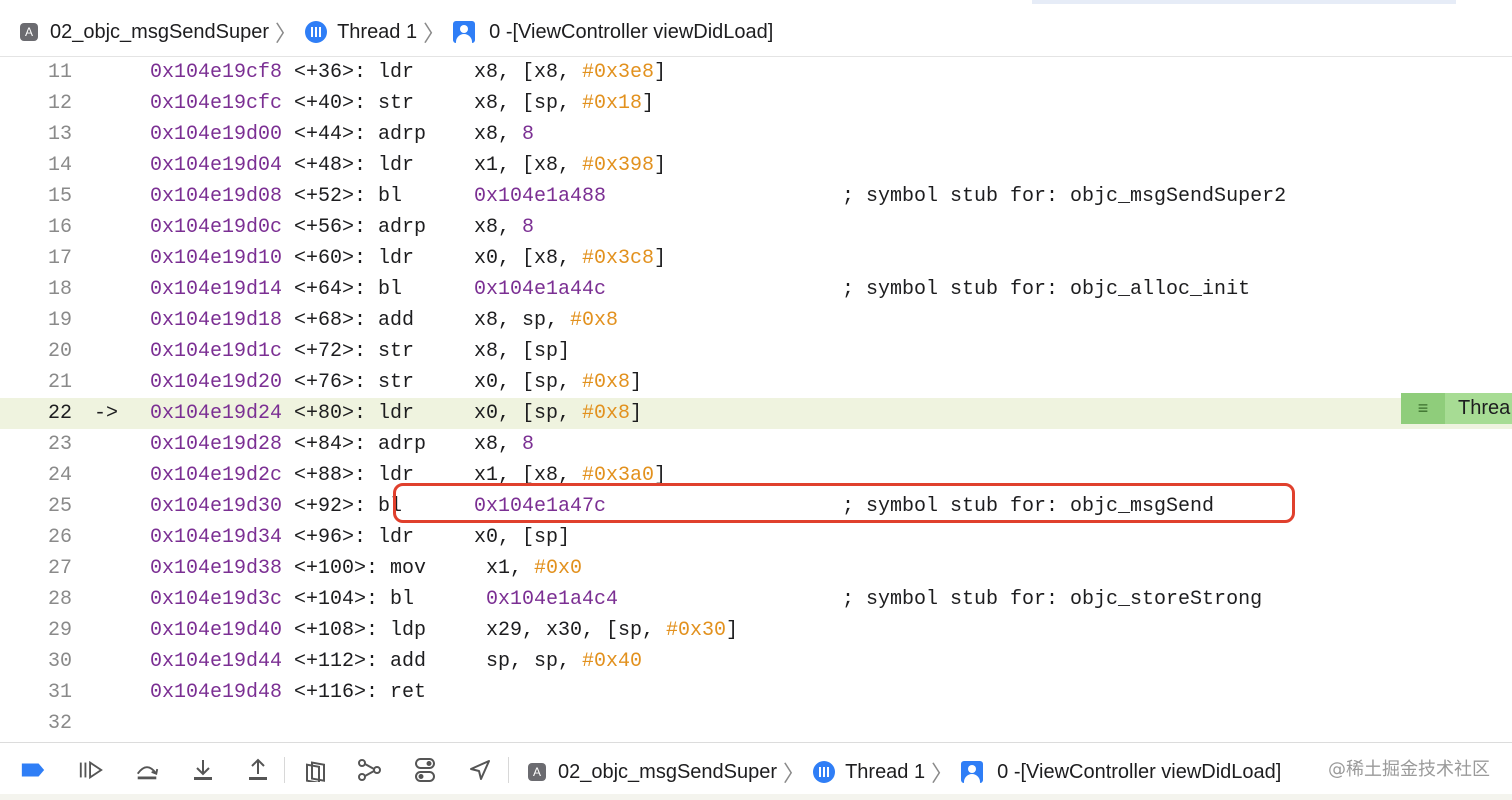  I want to click on immediate-operand: #0x398, so click(618, 165).